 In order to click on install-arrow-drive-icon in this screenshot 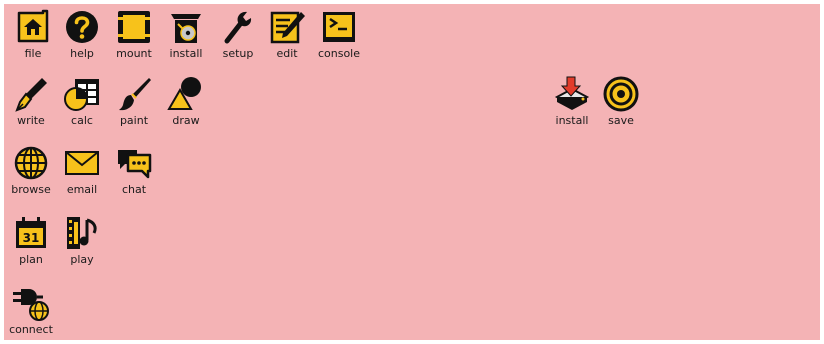, I will do `click(572, 94)`.